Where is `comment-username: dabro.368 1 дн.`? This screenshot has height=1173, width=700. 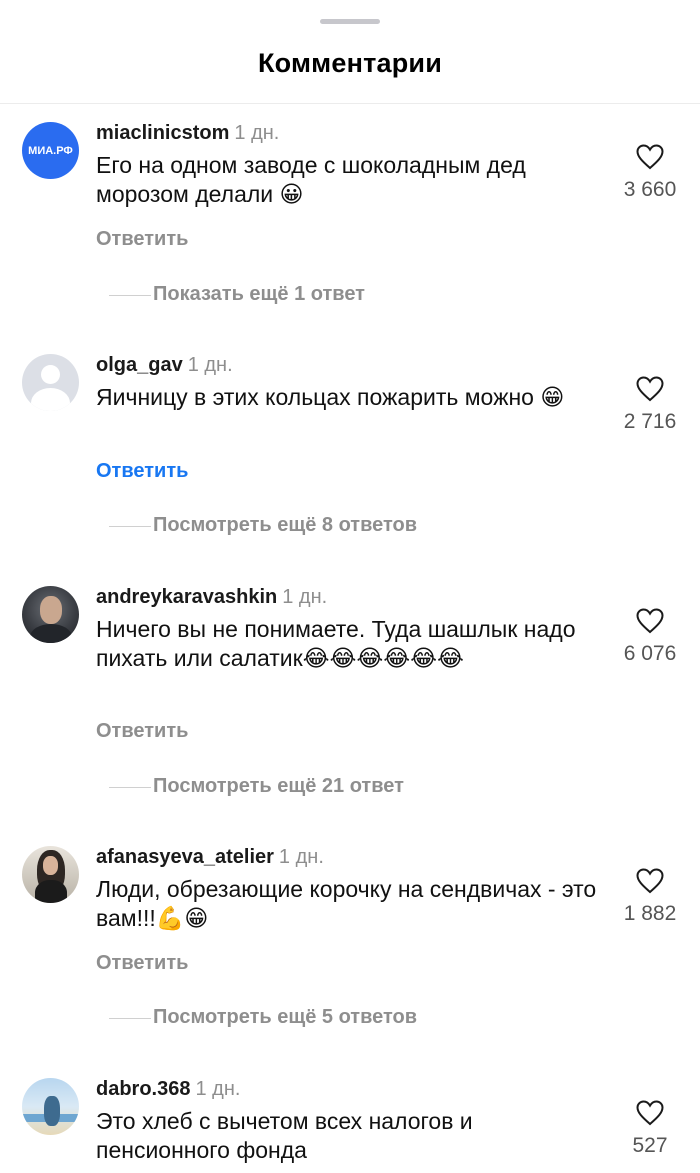 comment-username: dabro.368 1 дн. is located at coordinates (168, 1089).